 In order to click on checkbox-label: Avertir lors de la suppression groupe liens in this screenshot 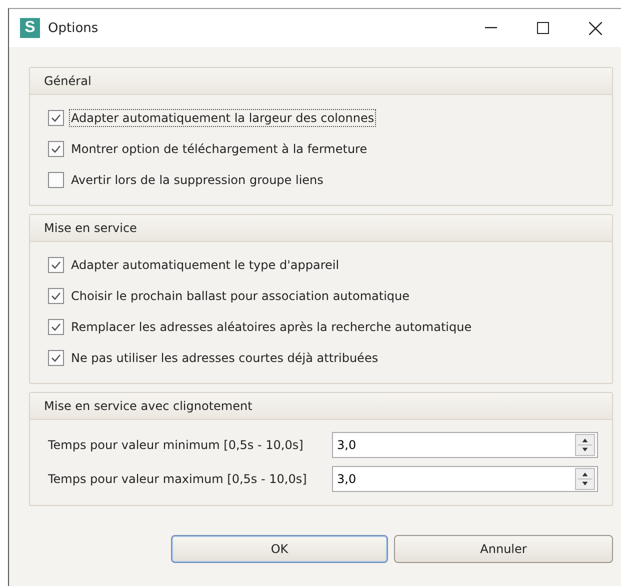, I will do `click(197, 180)`.